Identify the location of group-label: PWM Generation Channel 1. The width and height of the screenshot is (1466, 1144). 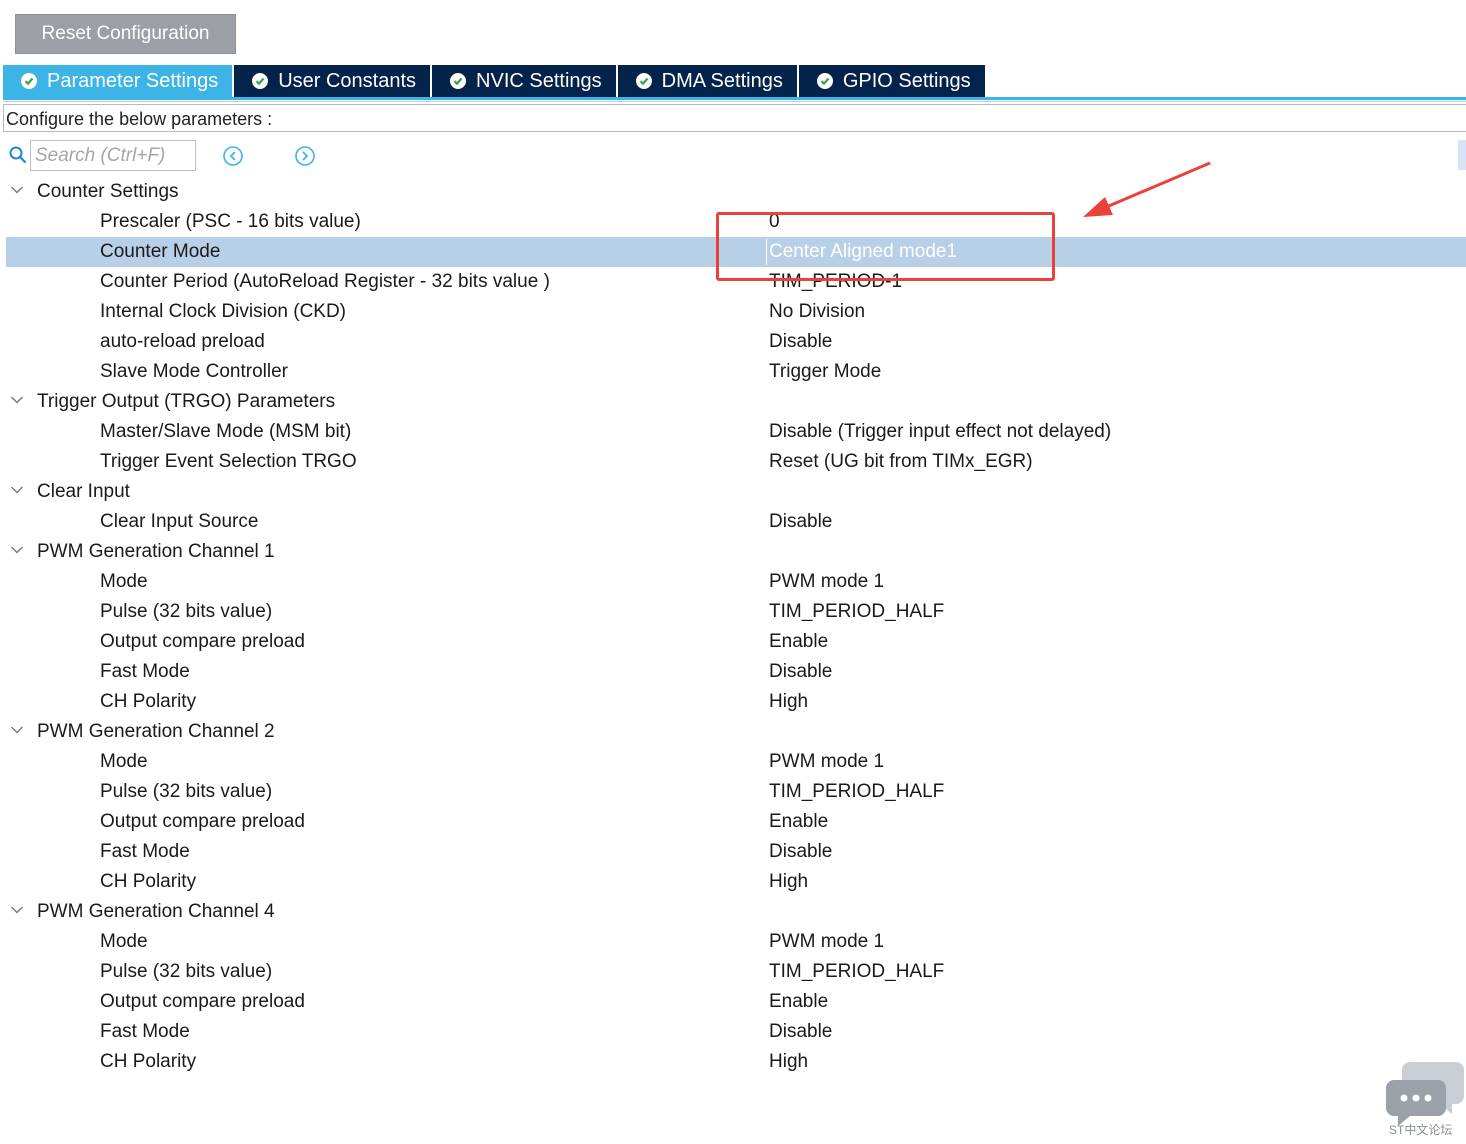
(156, 551).